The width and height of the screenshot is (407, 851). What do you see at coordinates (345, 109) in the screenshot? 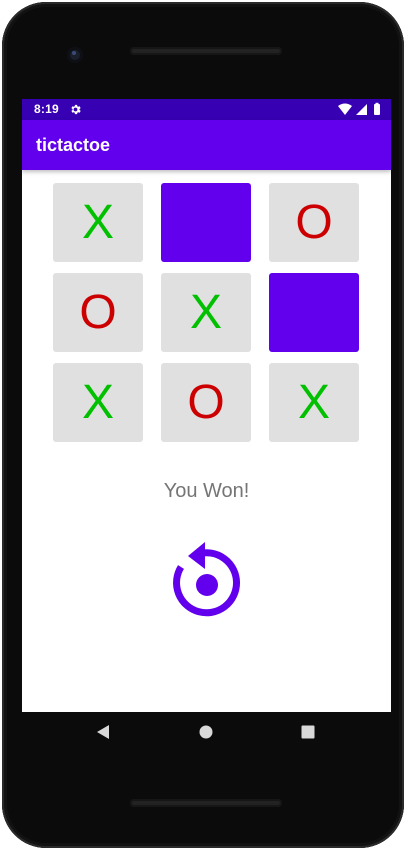
I see `wifi-icon` at bounding box center [345, 109].